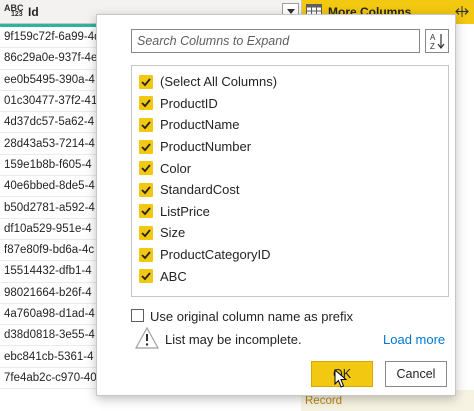 The width and height of the screenshot is (474, 411). What do you see at coordinates (147, 338) in the screenshot?
I see `warning-icon` at bounding box center [147, 338].